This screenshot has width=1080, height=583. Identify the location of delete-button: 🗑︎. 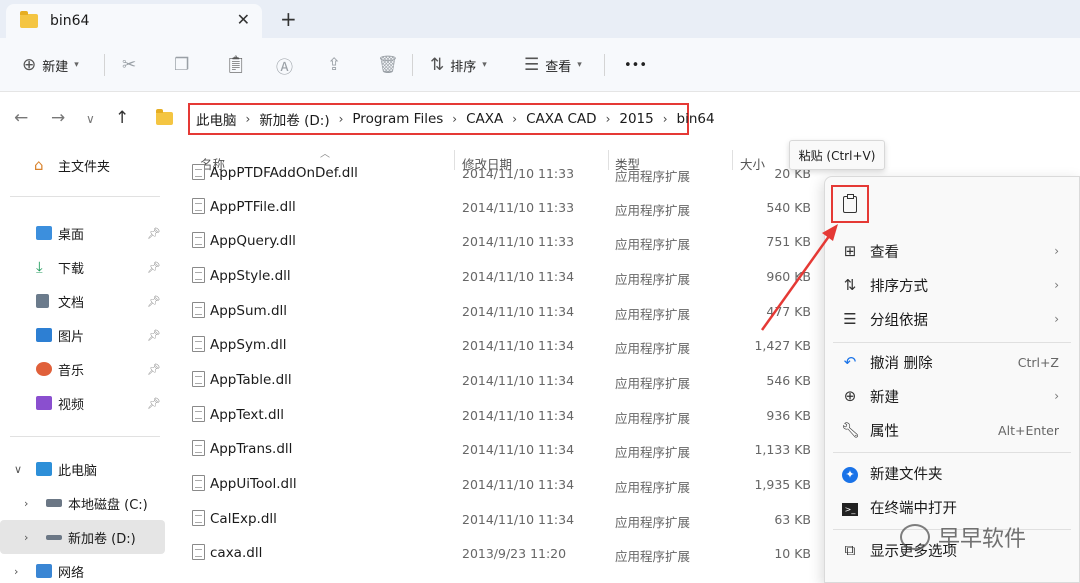
(388, 65).